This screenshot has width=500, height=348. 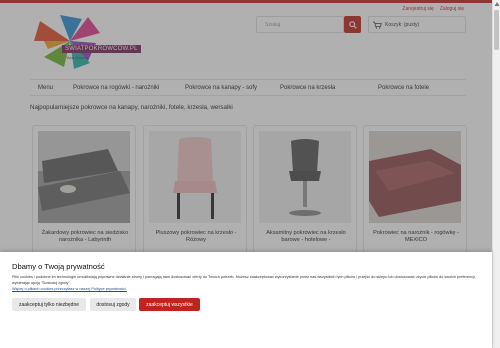 I want to click on scroll-up-icon, so click(x=497, y=4).